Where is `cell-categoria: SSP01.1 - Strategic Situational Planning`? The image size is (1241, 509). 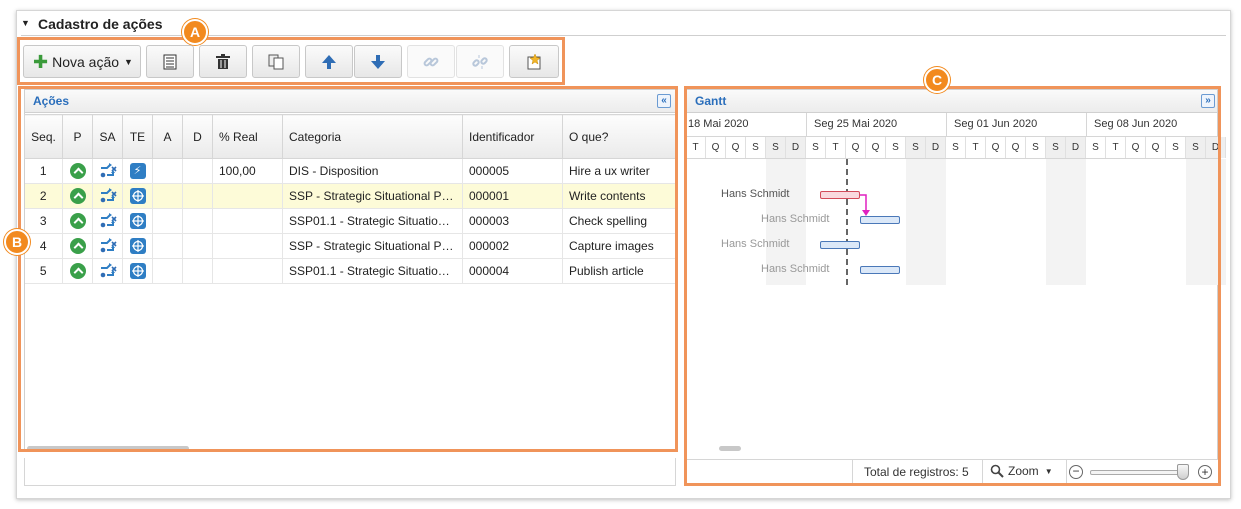 cell-categoria: SSP01.1 - Strategic Situational Planning is located at coordinates (372, 271).